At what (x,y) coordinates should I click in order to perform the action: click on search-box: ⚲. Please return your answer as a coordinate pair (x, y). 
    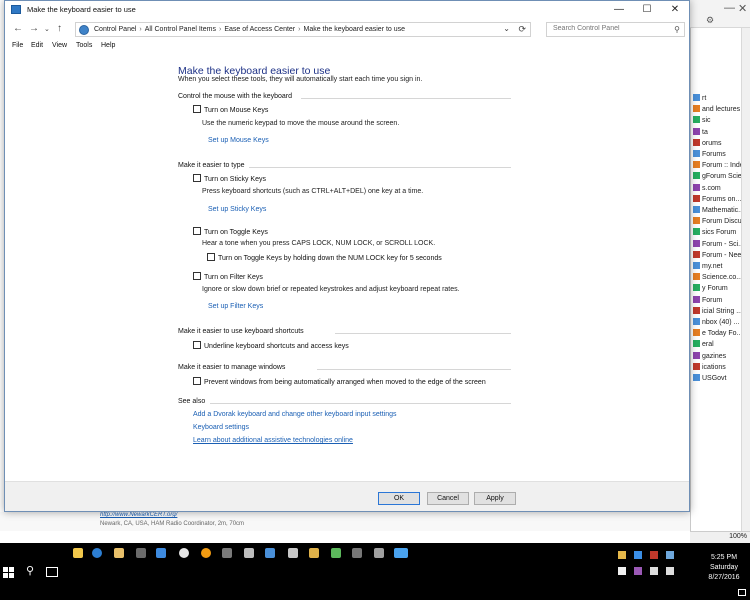
    Looking at the image, I should click on (615, 29).